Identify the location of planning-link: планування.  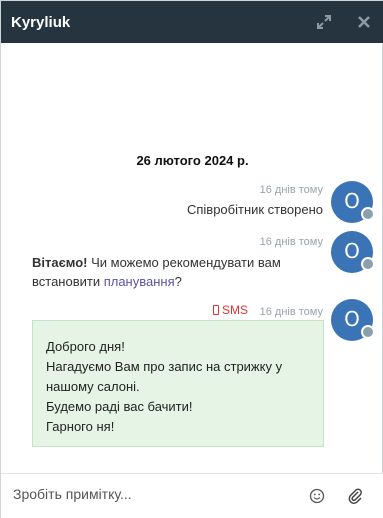
(139, 281).